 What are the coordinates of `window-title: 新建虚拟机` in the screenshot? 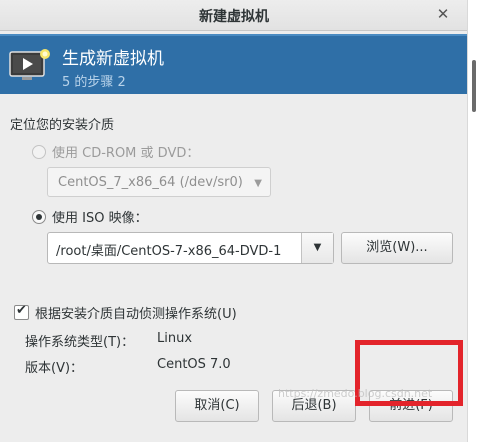 It's located at (234, 17).